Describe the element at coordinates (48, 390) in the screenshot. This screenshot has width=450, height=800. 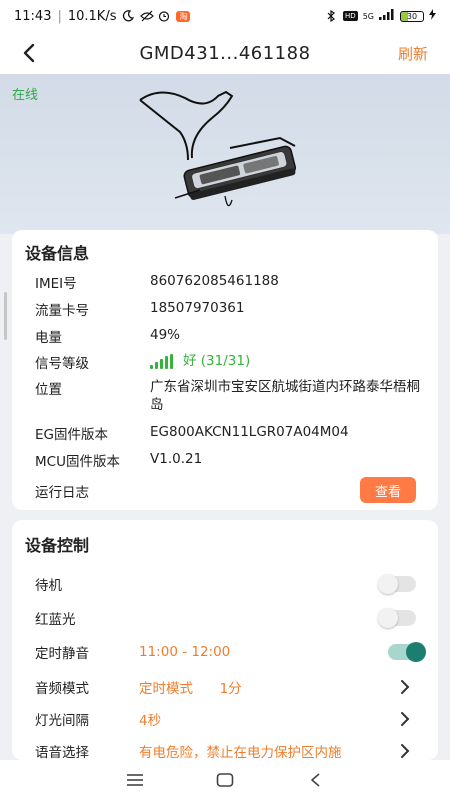
I see `location-label: 位置` at that location.